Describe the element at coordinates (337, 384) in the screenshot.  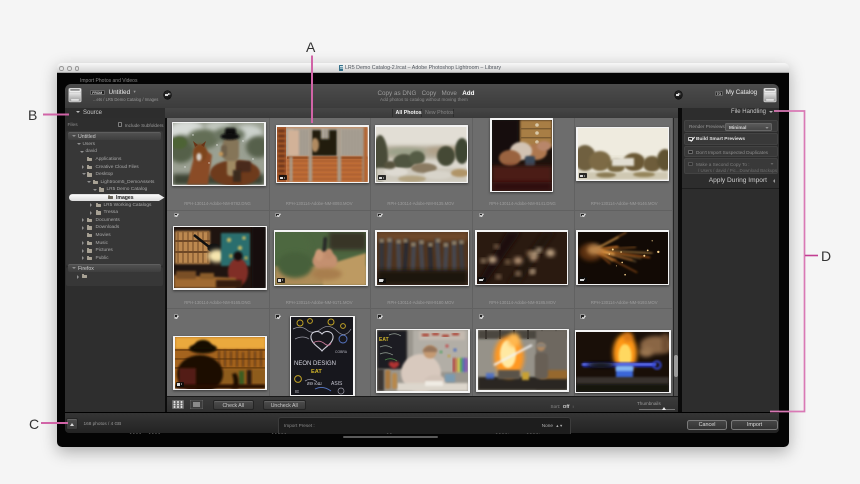
I see `svg-text: ASIS` at that location.